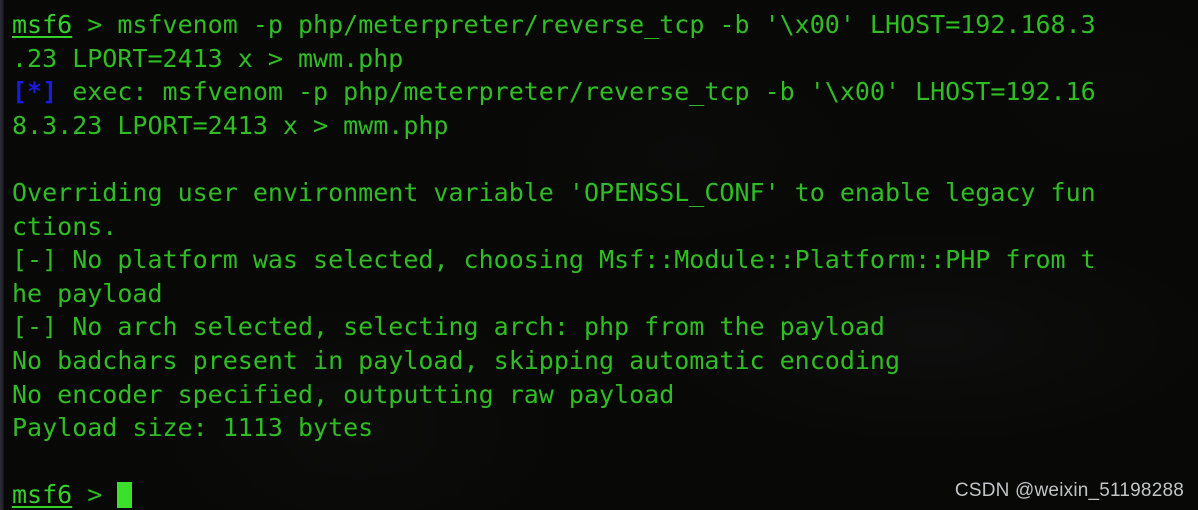 Image resolution: width=1198 pixels, height=510 pixels. What do you see at coordinates (125, 495) in the screenshot?
I see `terminal-cursor` at bounding box center [125, 495].